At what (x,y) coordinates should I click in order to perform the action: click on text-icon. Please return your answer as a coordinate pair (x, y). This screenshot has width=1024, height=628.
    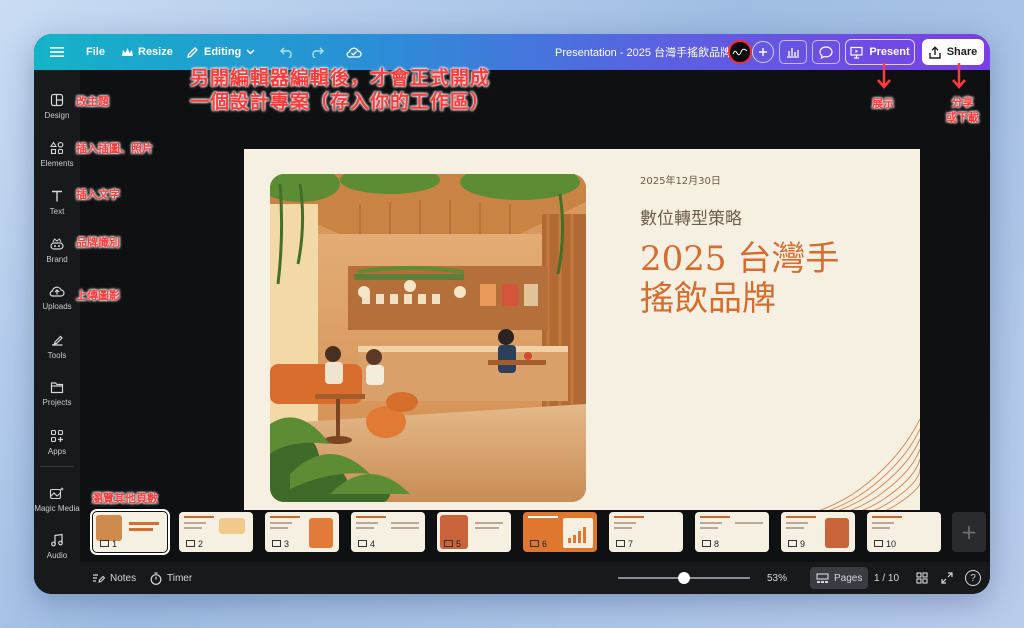
    Looking at the image, I should click on (57, 195).